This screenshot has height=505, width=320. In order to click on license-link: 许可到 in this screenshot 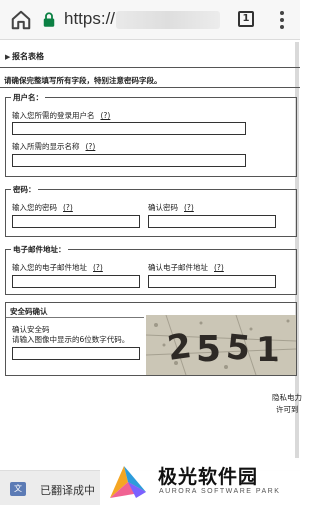, I will do `click(287, 409)`.